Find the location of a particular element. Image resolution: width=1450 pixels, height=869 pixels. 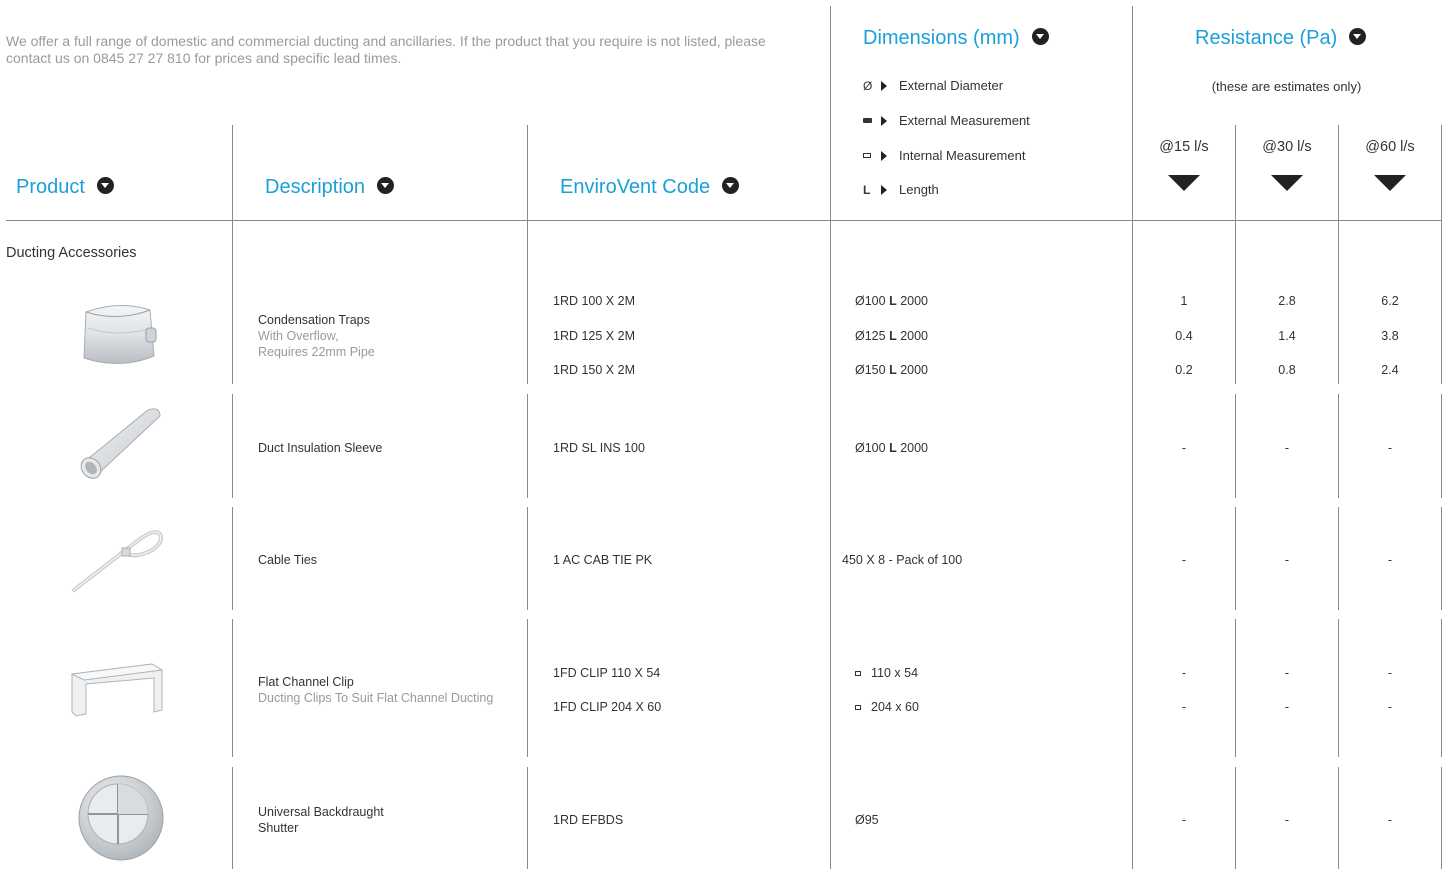

product-code: 1RD EFBDS is located at coordinates (588, 820).